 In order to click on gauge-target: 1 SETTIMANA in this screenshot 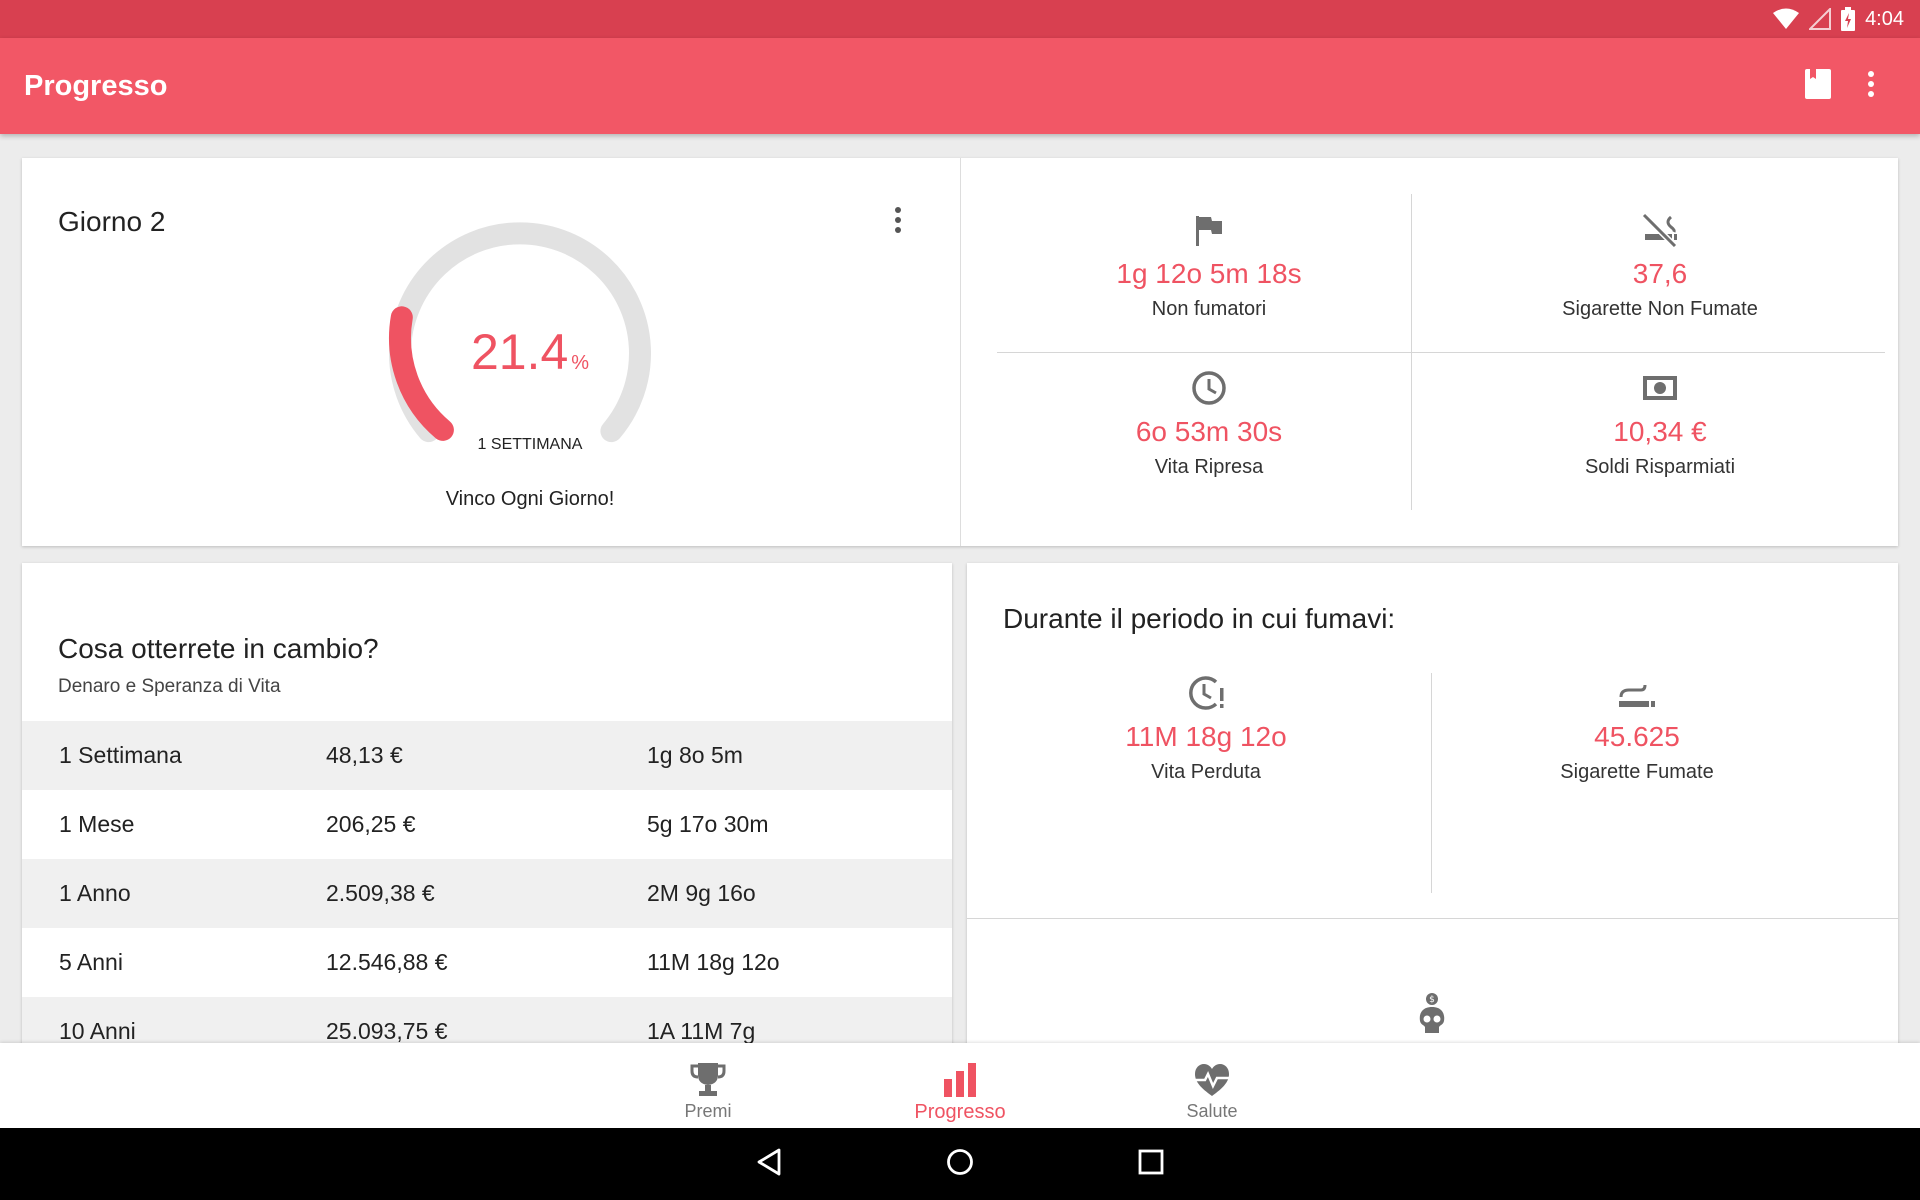, I will do `click(530, 444)`.